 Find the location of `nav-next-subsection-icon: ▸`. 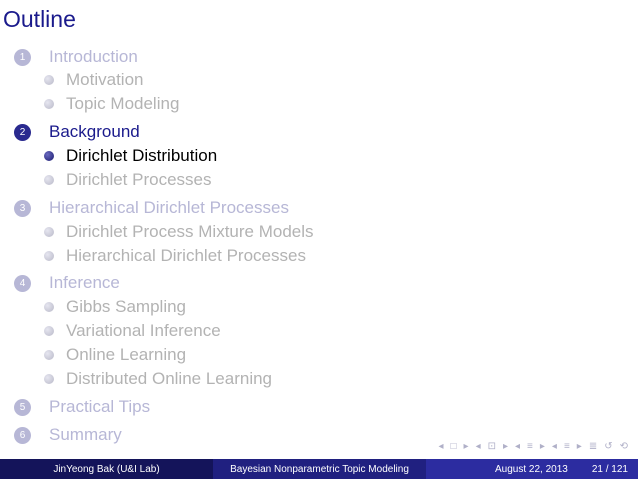

nav-next-subsection-icon: ▸ is located at coordinates (542, 446).